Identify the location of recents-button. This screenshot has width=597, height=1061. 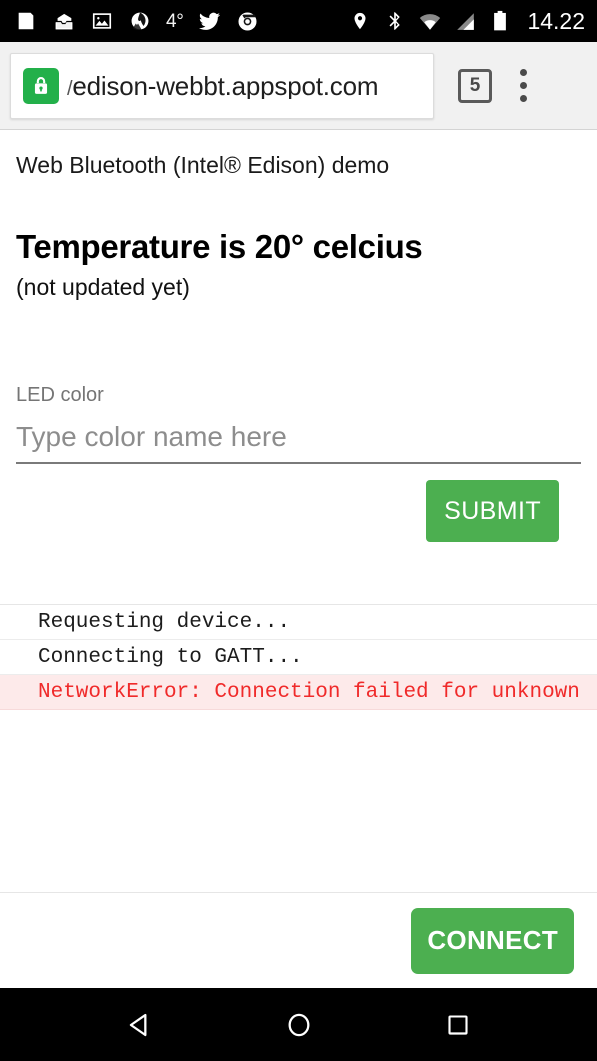
(458, 1025).